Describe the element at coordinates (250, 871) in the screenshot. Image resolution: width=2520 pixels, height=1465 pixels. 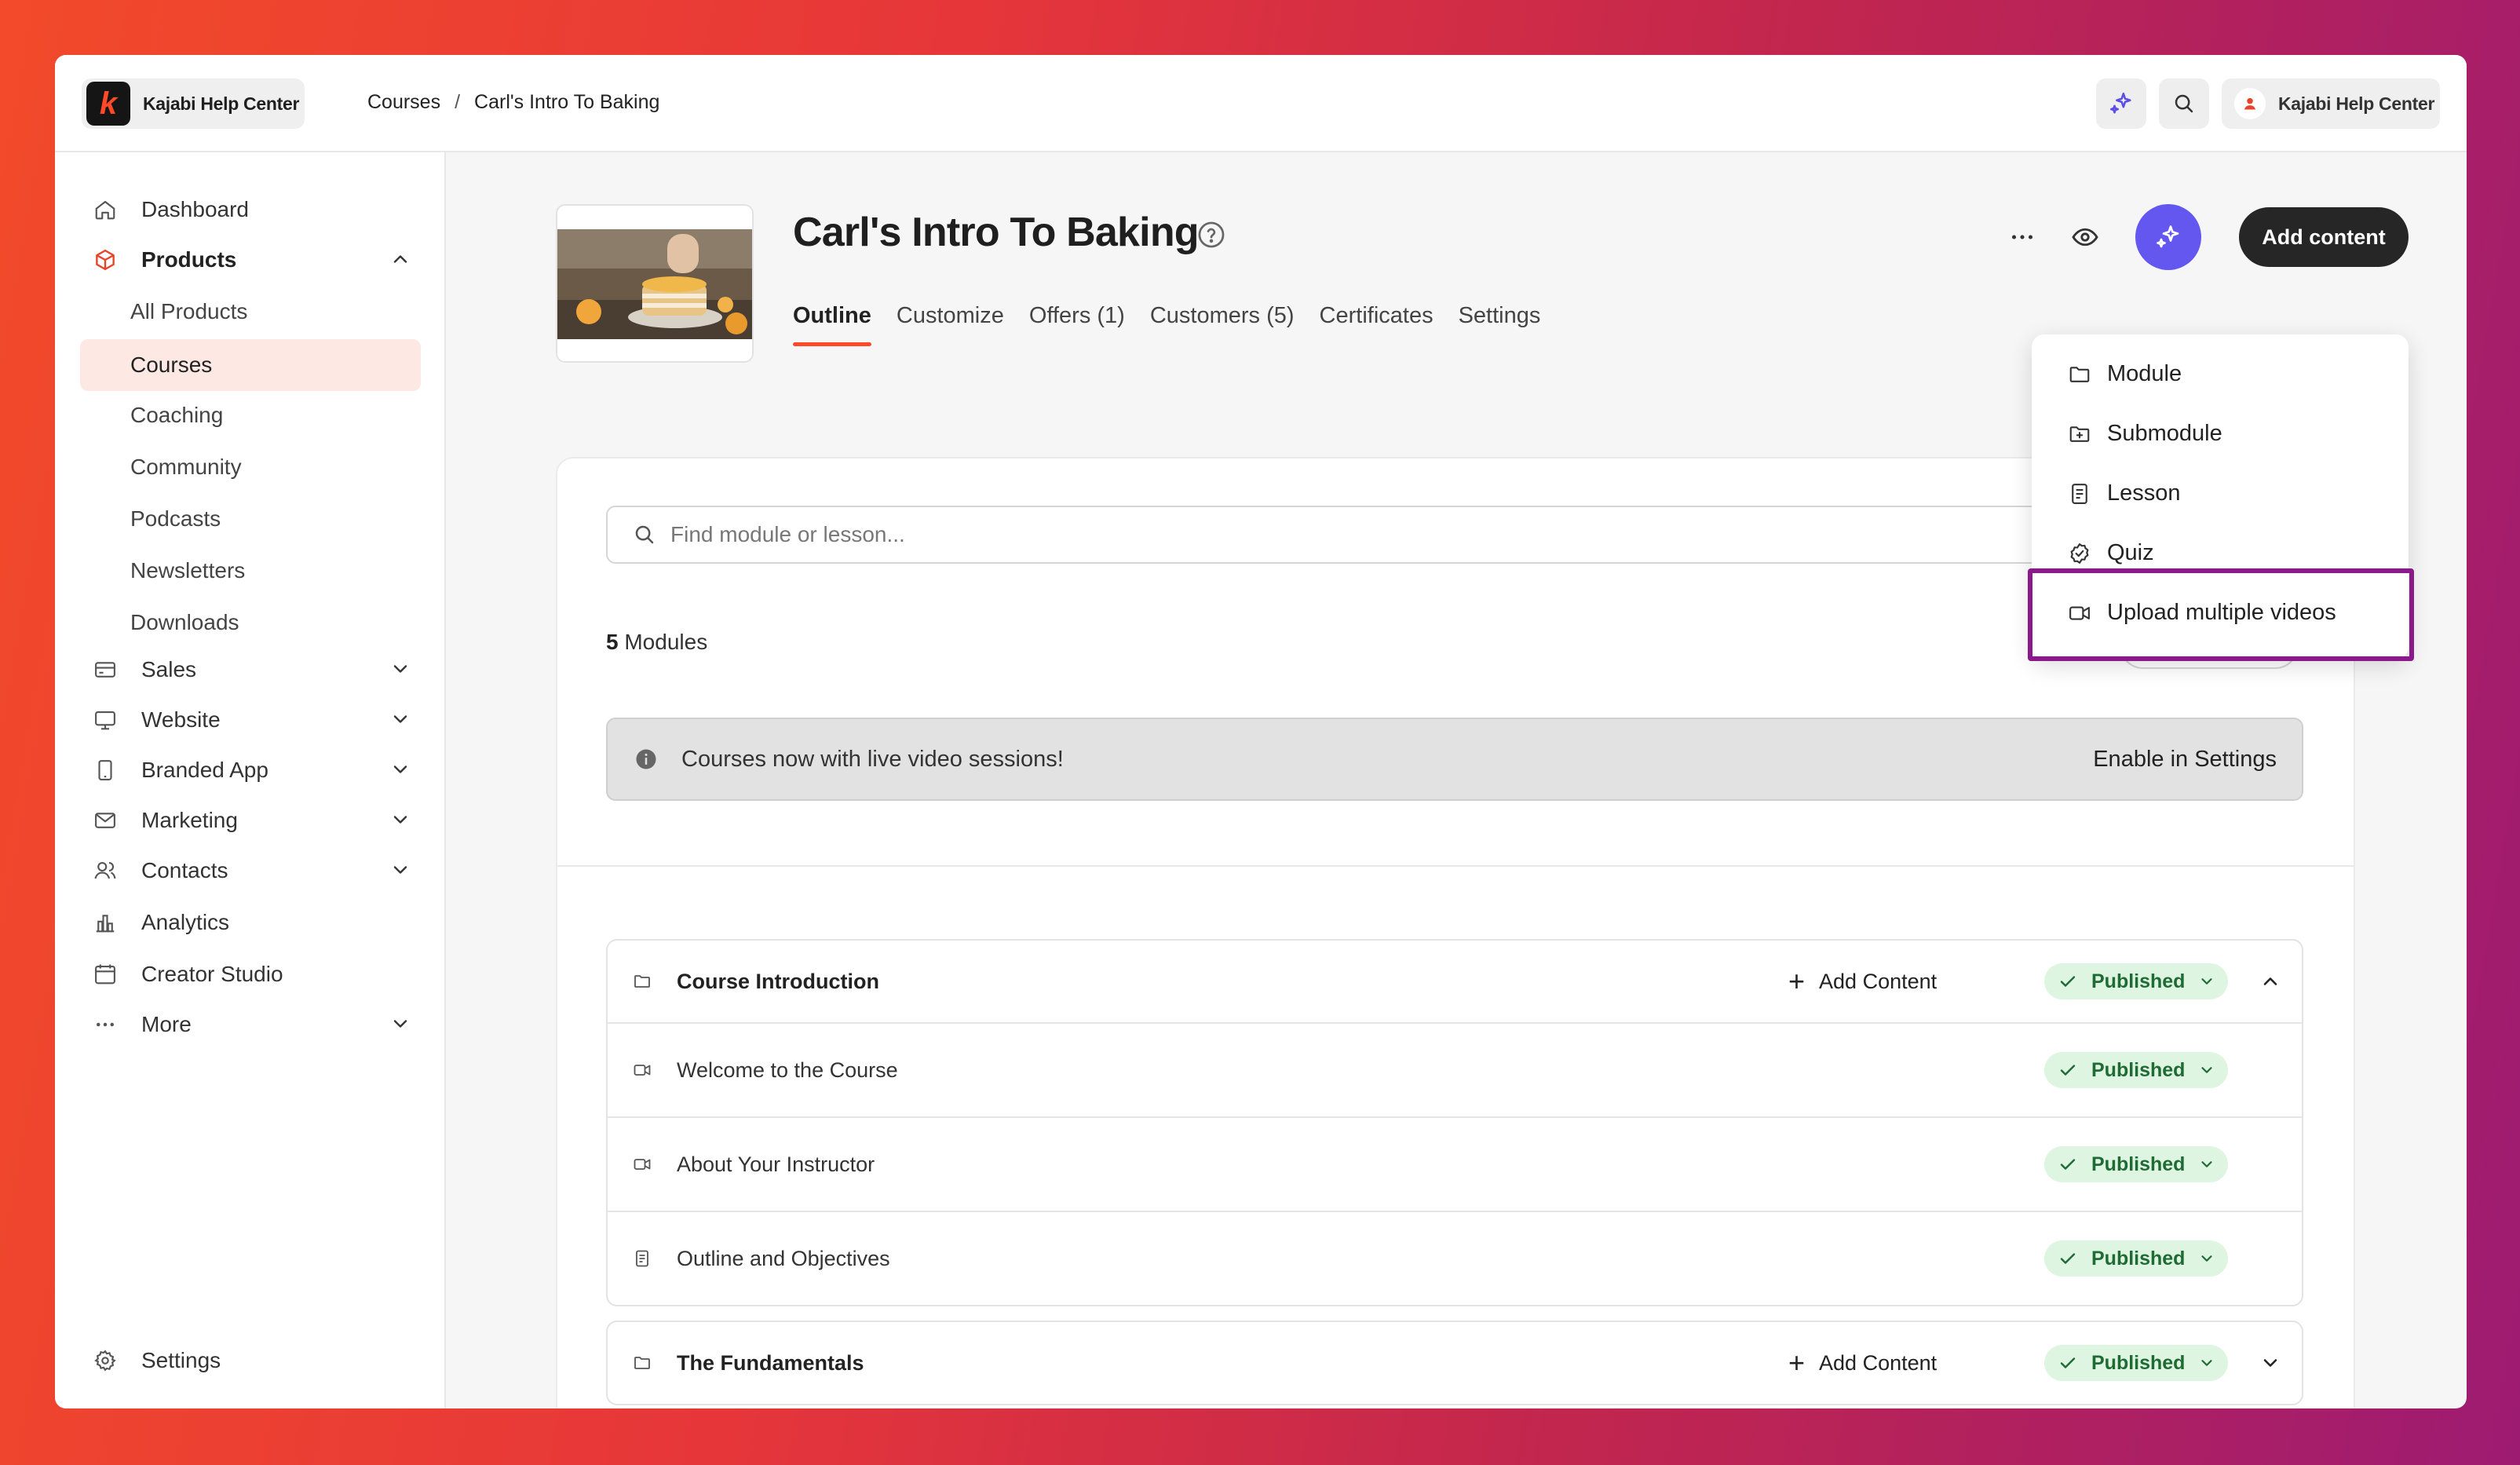
I see `sidebar-item-contacts: Contacts` at that location.